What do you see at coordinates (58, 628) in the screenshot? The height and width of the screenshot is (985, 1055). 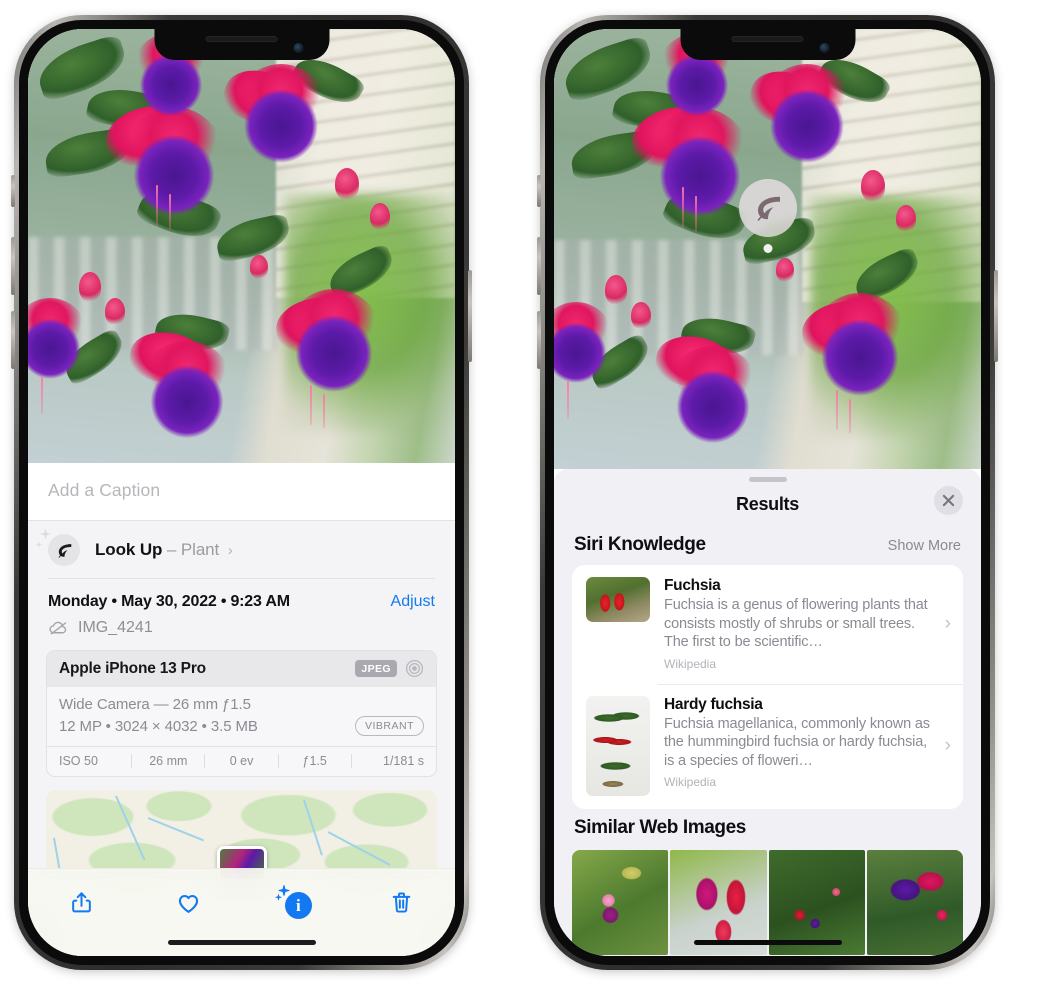 I see `cloud-slash-icon` at bounding box center [58, 628].